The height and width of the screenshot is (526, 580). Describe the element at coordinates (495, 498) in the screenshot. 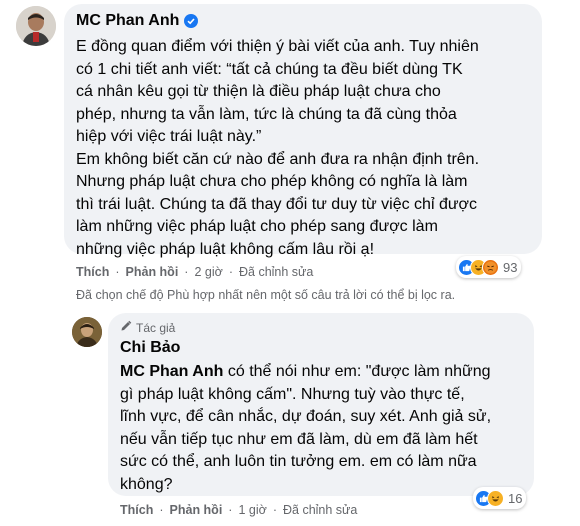

I see `haha-reaction-icon` at that location.